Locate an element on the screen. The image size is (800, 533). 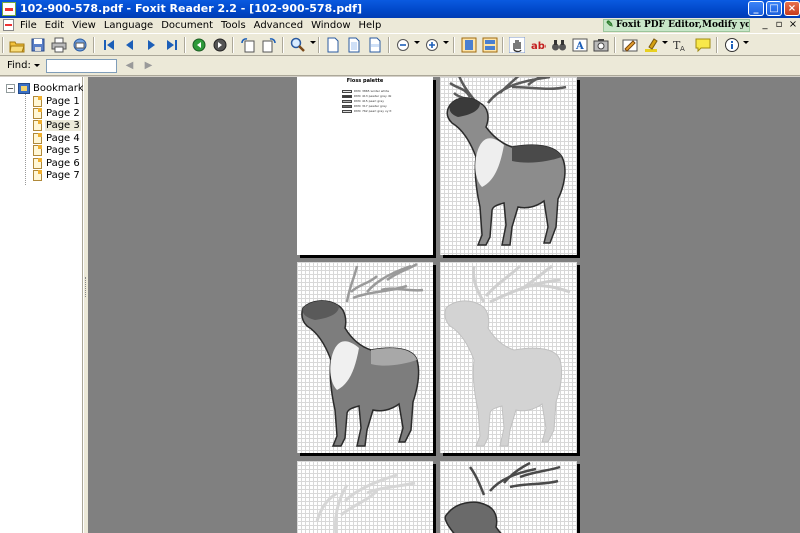
deer-pattern-tones is located at coordinates (362, 354).